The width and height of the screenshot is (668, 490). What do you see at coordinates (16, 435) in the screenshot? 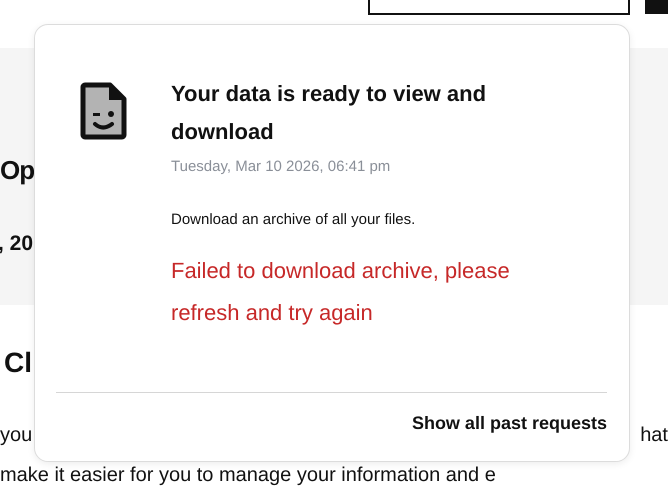
I see `paragraph-text: you` at bounding box center [16, 435].